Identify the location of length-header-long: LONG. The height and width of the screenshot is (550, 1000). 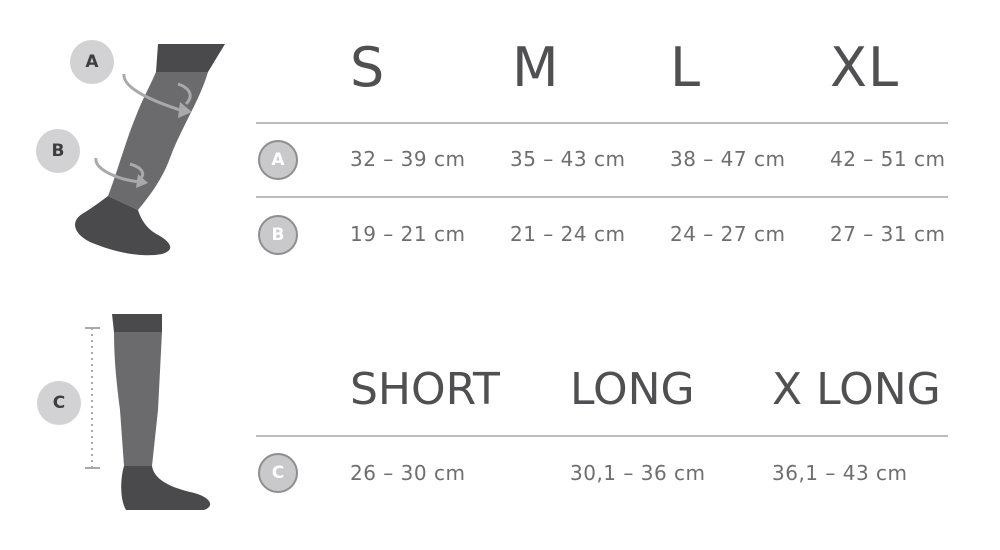
(632, 389).